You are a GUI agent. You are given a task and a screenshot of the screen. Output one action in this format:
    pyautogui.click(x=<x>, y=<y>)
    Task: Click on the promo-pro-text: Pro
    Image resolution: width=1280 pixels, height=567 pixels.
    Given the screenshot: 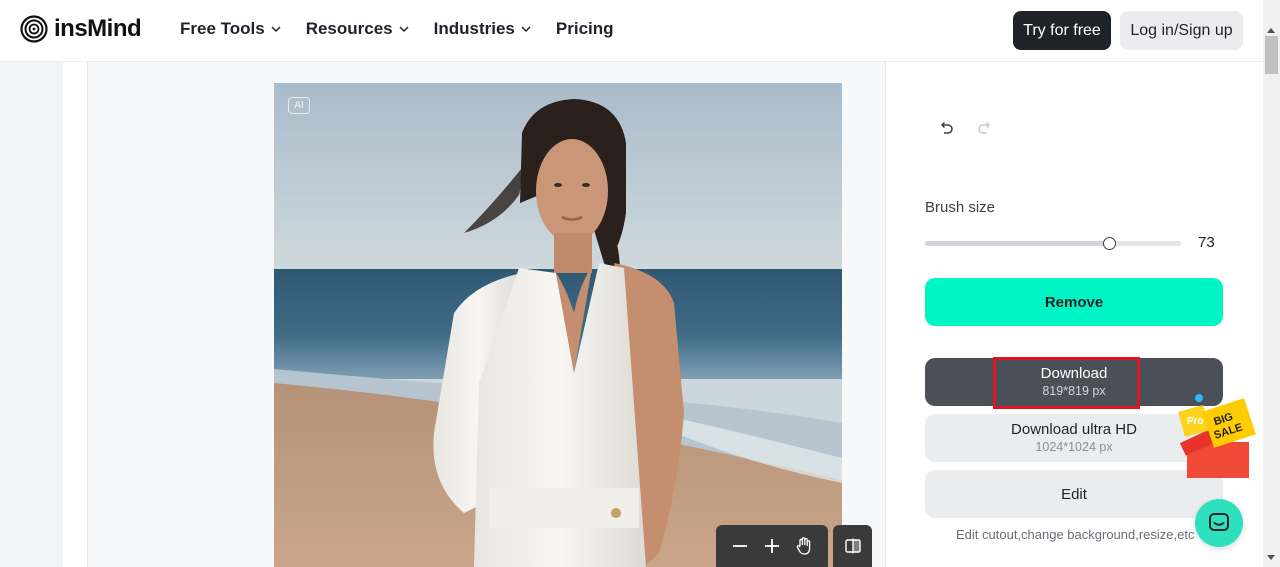 What is the action you would take?
    pyautogui.click(x=1195, y=421)
    